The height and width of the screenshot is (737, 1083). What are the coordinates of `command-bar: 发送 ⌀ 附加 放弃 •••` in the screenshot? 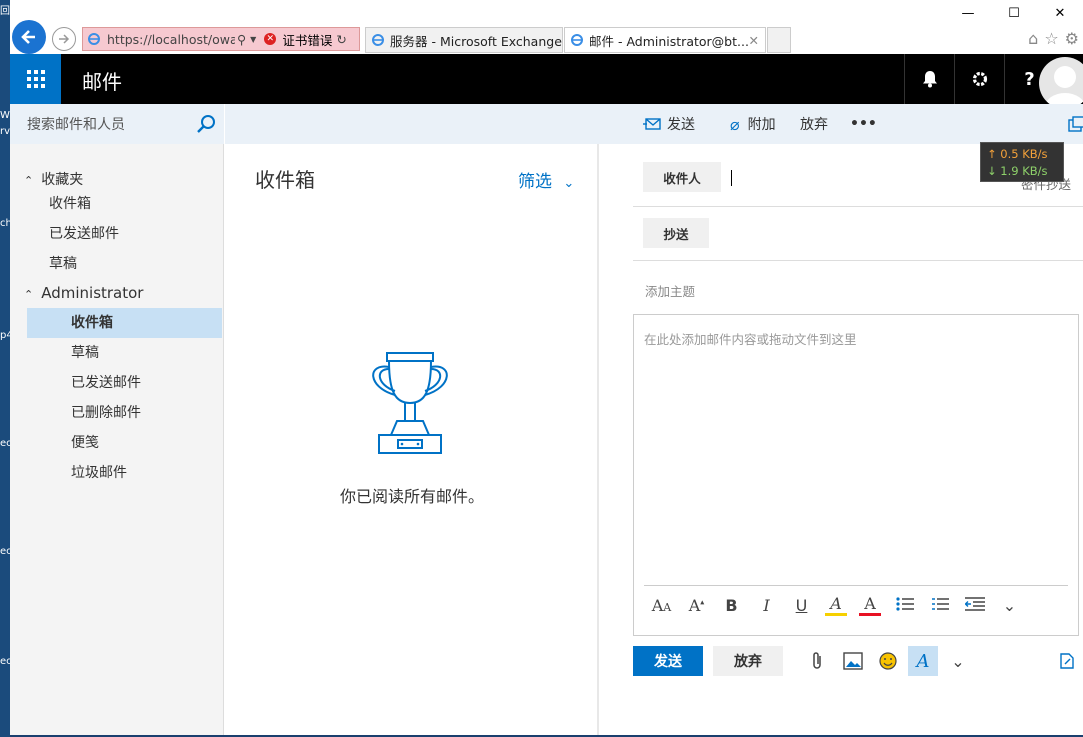 It's located at (654, 124).